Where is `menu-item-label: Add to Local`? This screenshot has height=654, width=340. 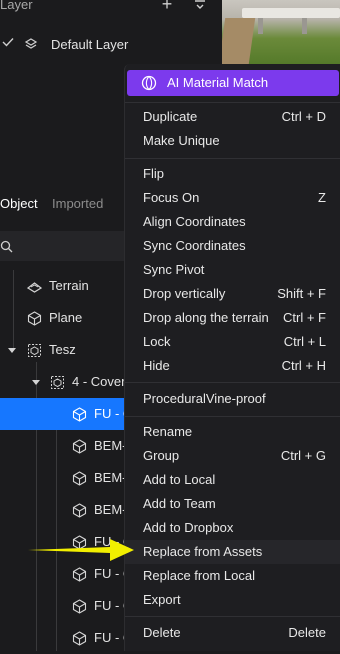
menu-item-label: Add to Local is located at coordinates (179, 479).